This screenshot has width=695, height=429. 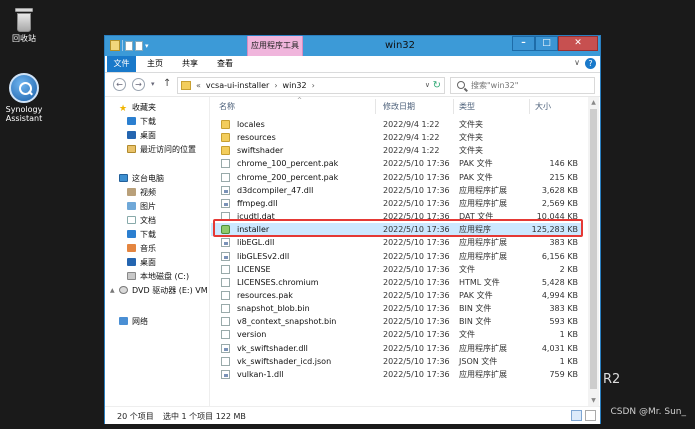 What do you see at coordinates (161, 149) in the screenshot?
I see `nav-recent: 最近访问的位置` at bounding box center [161, 149].